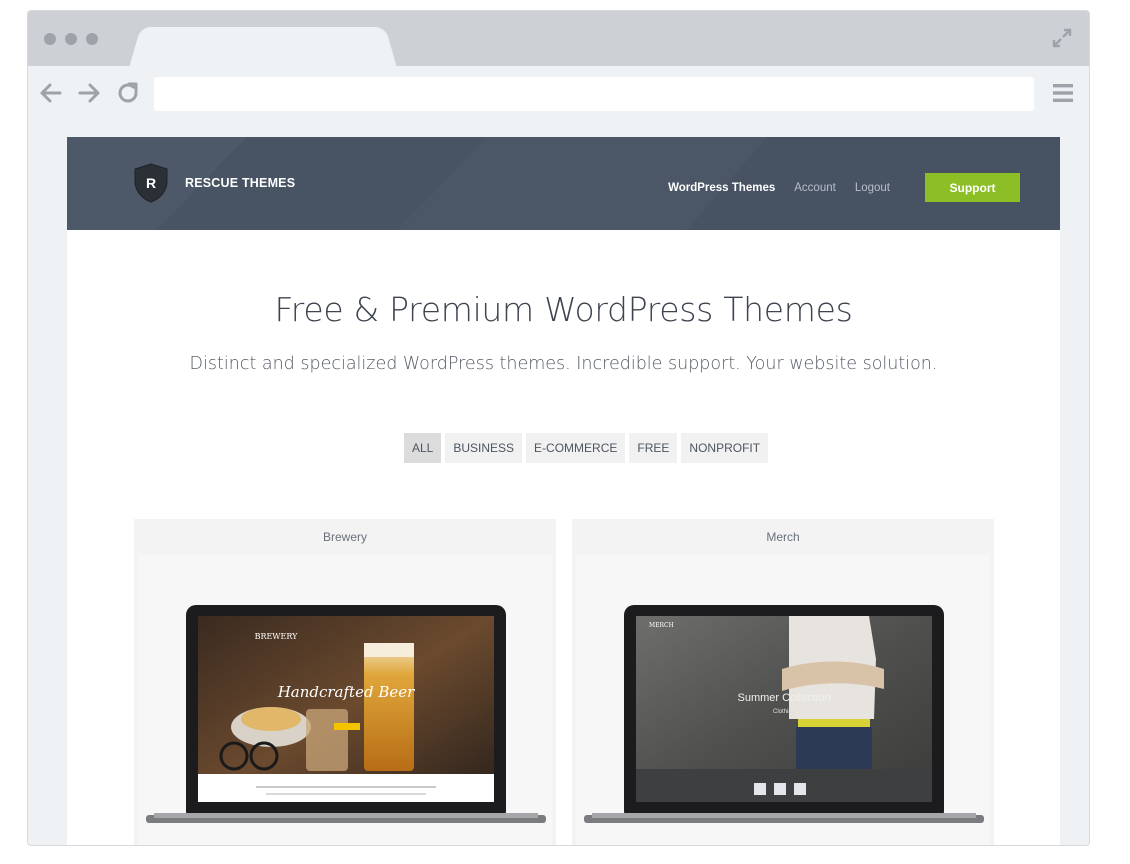 This screenshot has width=1130, height=864. What do you see at coordinates (344, 537) in the screenshot?
I see `theme-card-title: Brewery` at bounding box center [344, 537].